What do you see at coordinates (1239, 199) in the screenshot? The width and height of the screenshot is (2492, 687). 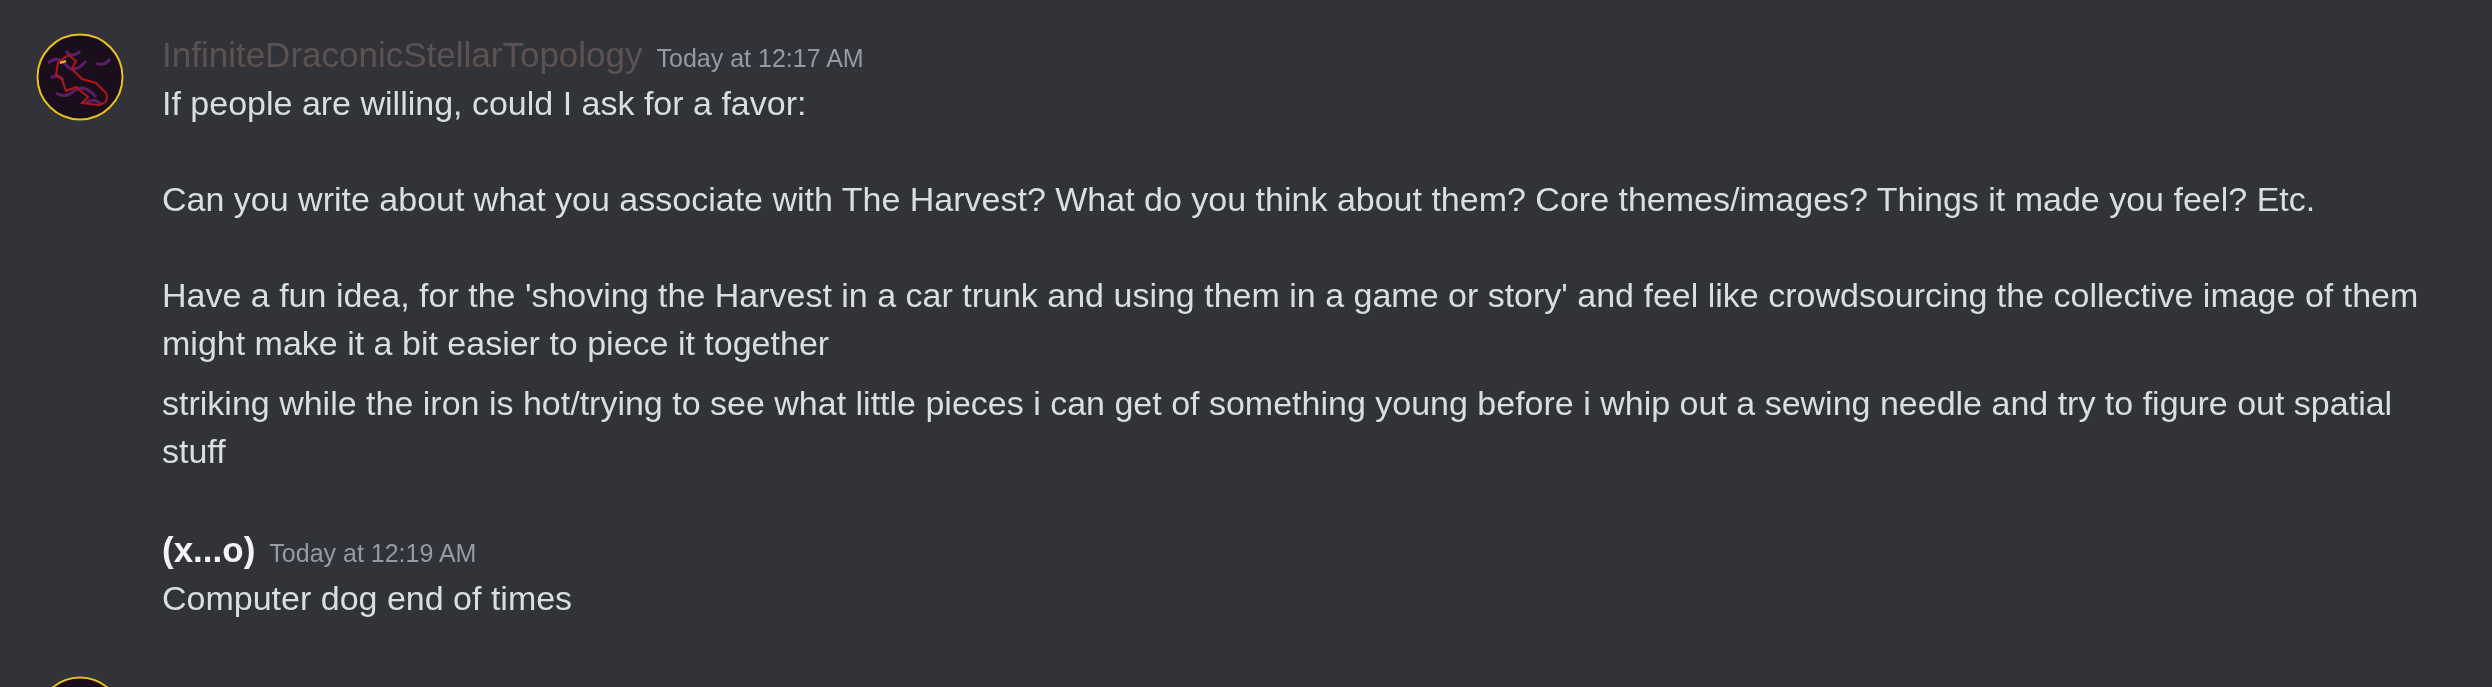 I see `message-text: Can you write about what you associate with The Harvest? What do you think about them? Core themes/images? Things it made you feel? Etc.` at bounding box center [1239, 199].